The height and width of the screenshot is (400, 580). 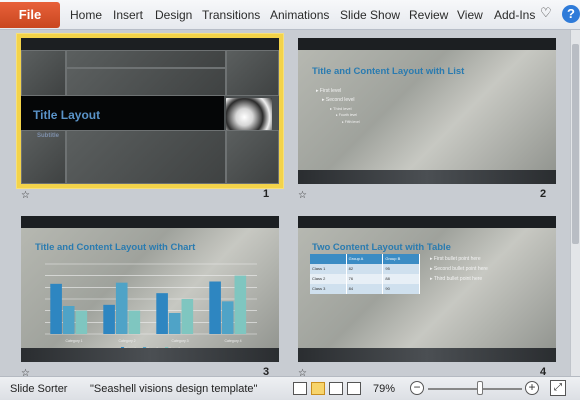 What do you see at coordinates (402, 259) in the screenshot?
I see `table-cell: Group B` at bounding box center [402, 259].